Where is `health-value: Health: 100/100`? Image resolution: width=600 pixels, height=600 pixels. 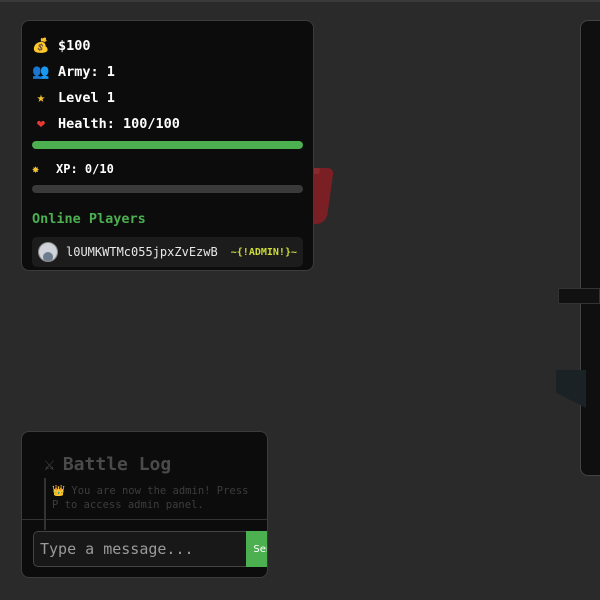 health-value: Health: 100/100 is located at coordinates (119, 124).